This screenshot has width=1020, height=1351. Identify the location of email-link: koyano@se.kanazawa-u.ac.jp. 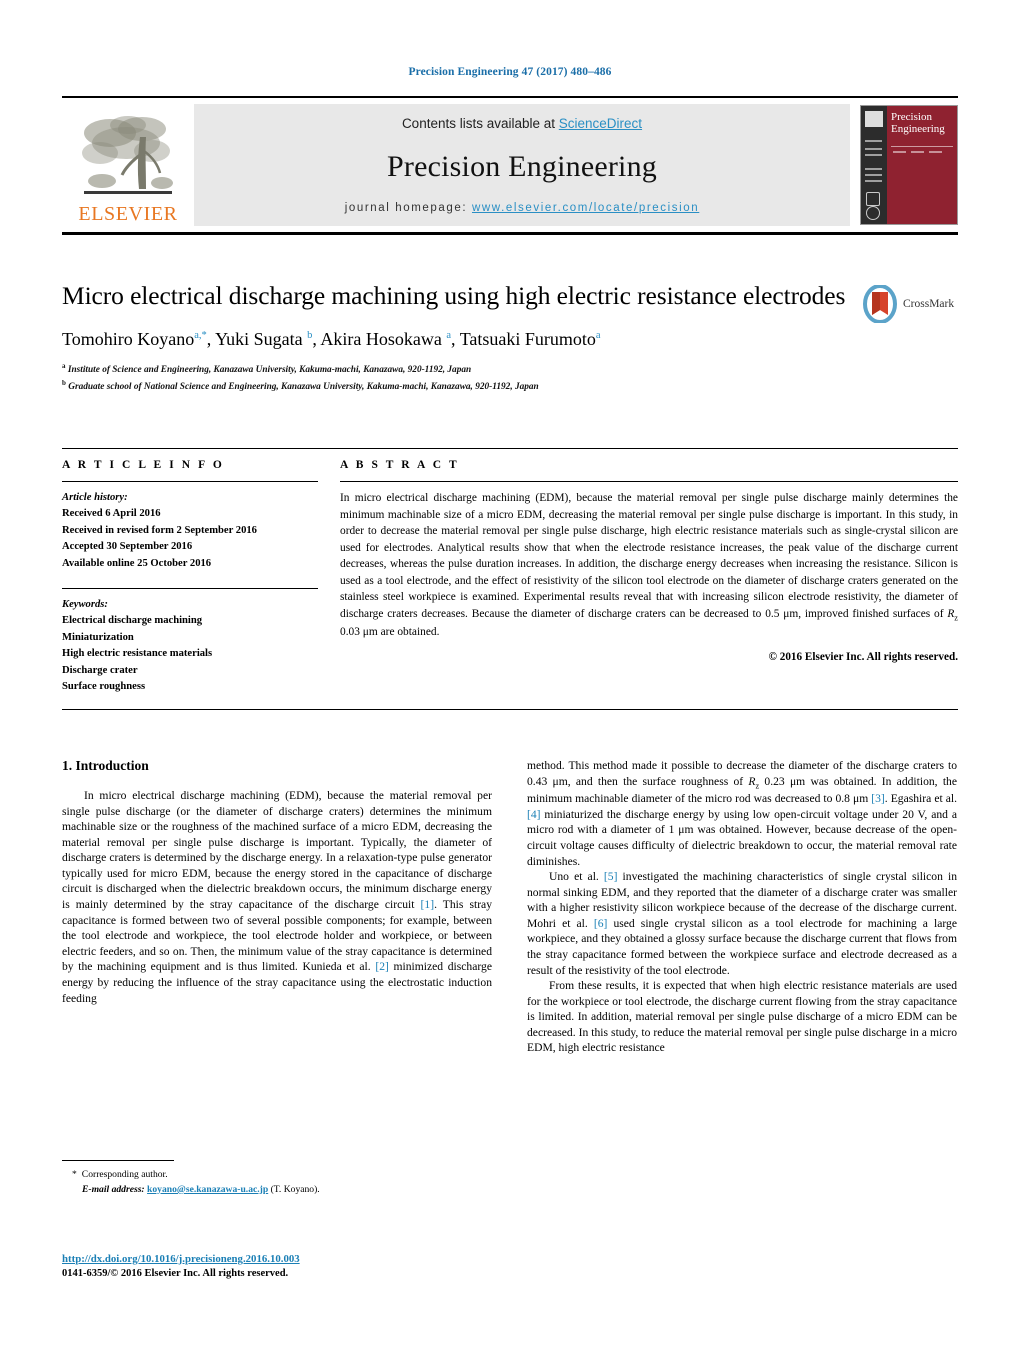
(207, 1189).